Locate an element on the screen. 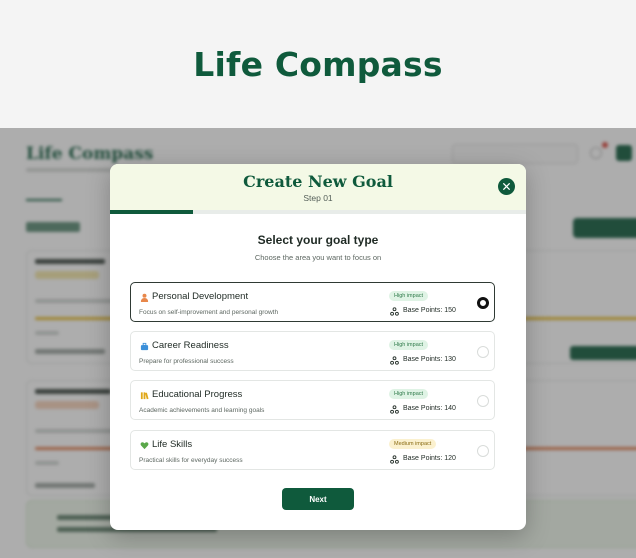 The image size is (636, 558). option-title: Educational Progress is located at coordinates (197, 394).